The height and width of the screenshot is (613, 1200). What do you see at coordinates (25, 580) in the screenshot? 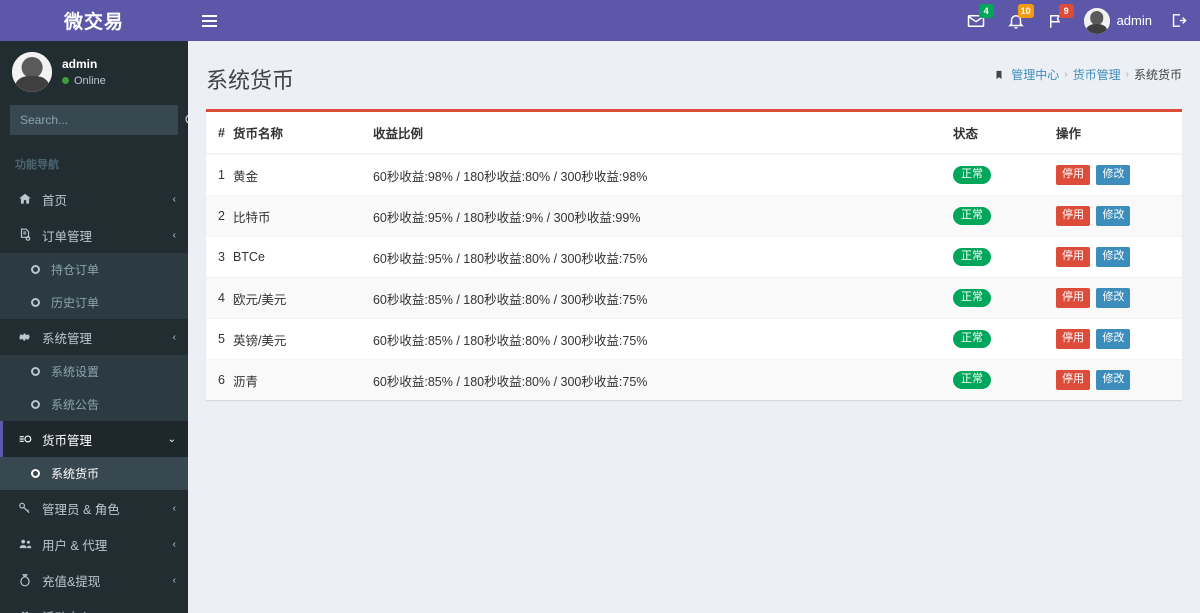
I see `money-icon` at bounding box center [25, 580].